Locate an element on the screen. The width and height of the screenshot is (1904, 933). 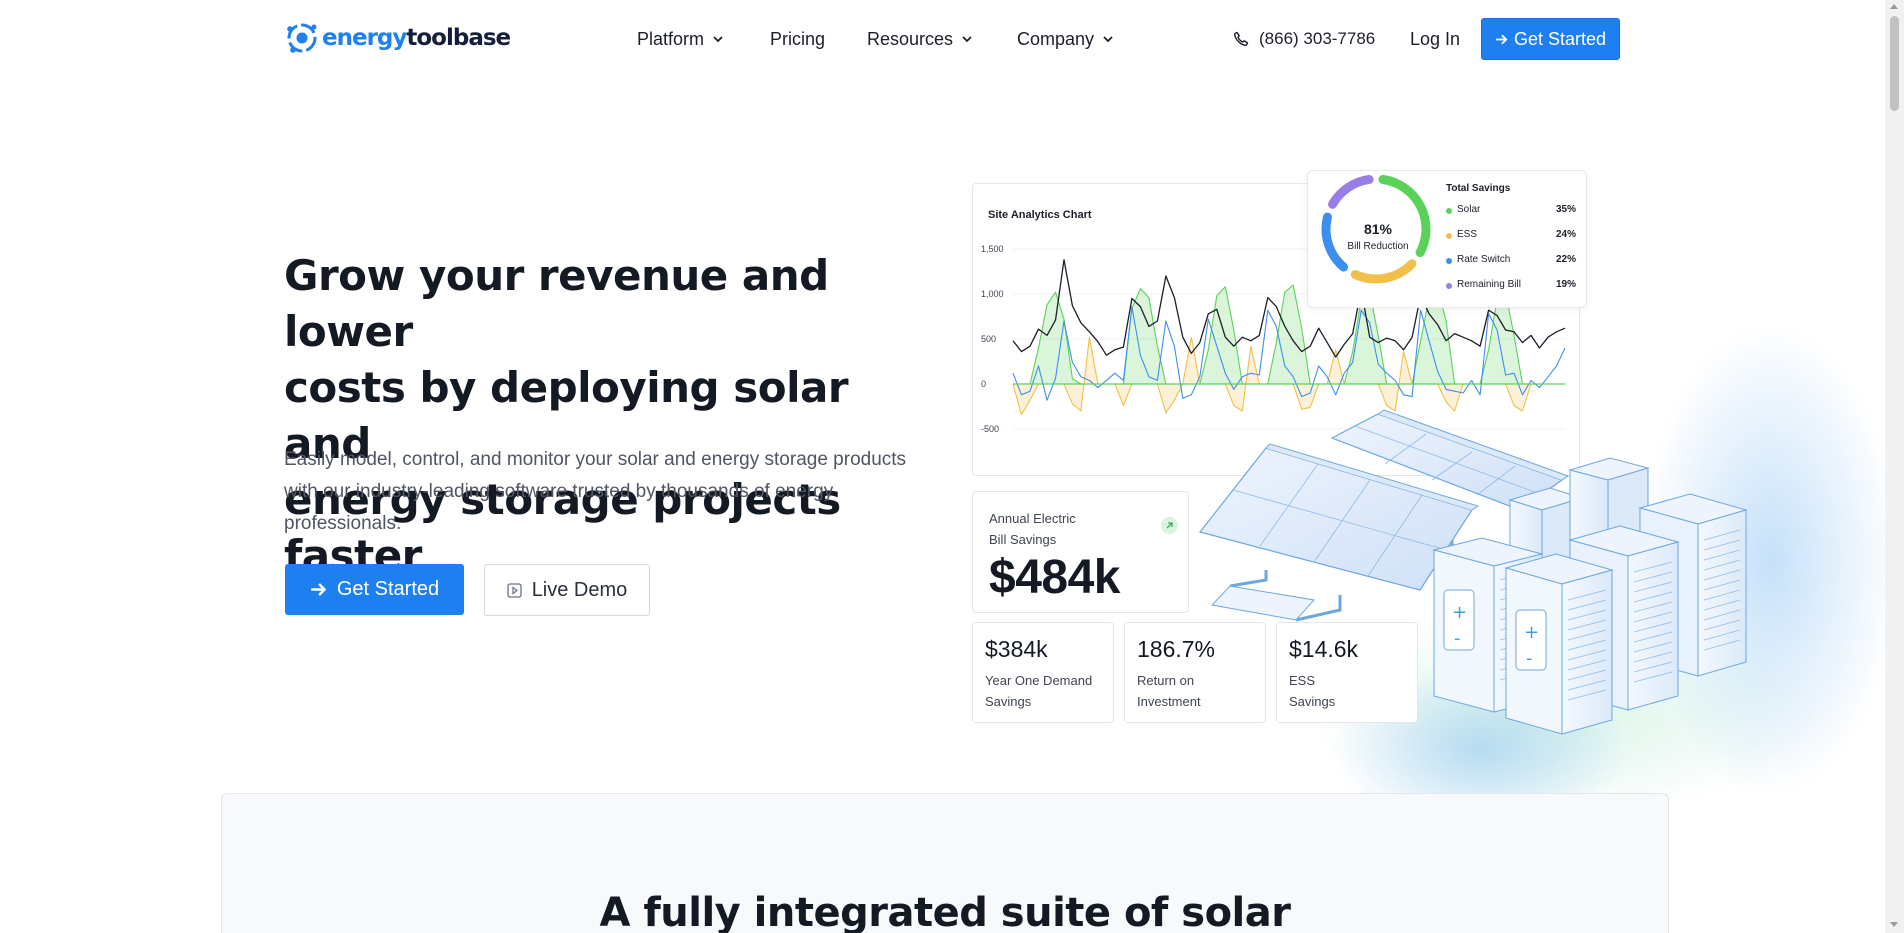
stat-label: ESS Savings is located at coordinates (1351, 691).